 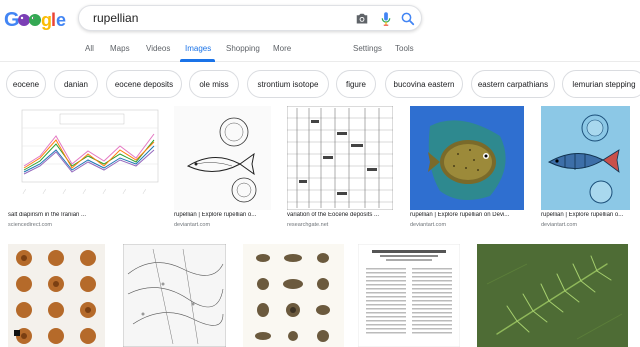 I want to click on tab-settings: Settings, so click(x=367, y=48).